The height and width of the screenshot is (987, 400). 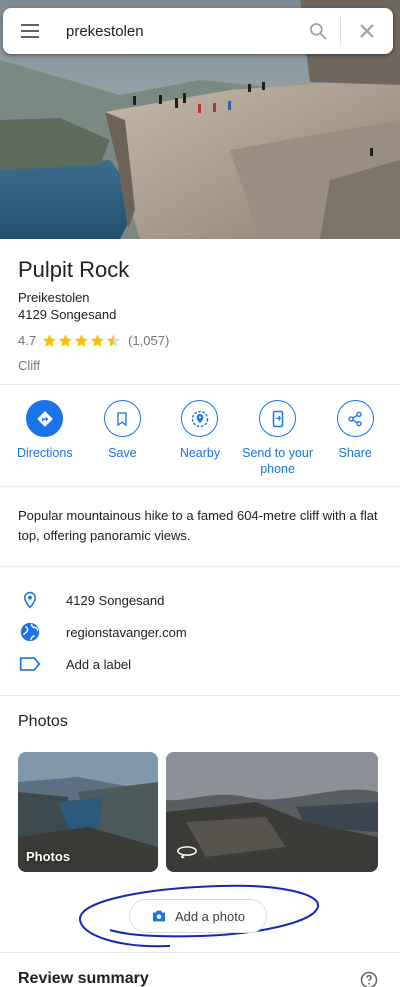 What do you see at coordinates (30, 664) in the screenshot?
I see `label-tag-icon` at bounding box center [30, 664].